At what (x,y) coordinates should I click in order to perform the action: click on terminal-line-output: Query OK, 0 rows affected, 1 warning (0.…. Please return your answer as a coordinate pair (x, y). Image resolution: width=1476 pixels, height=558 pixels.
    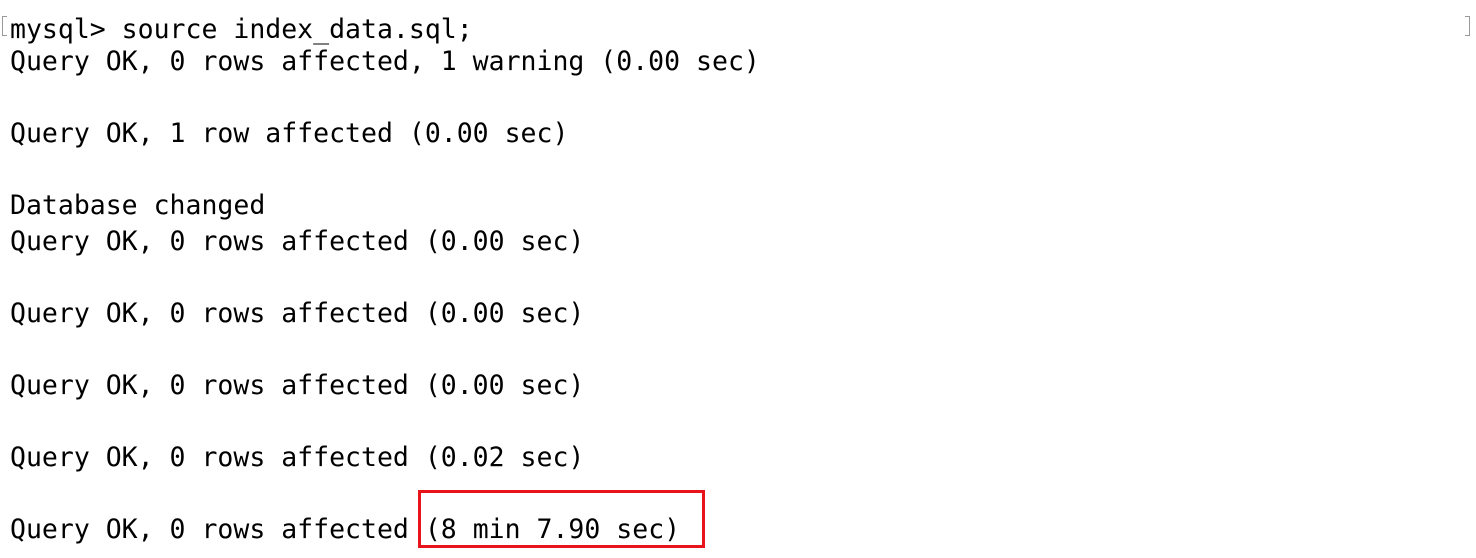
    Looking at the image, I should click on (385, 61).